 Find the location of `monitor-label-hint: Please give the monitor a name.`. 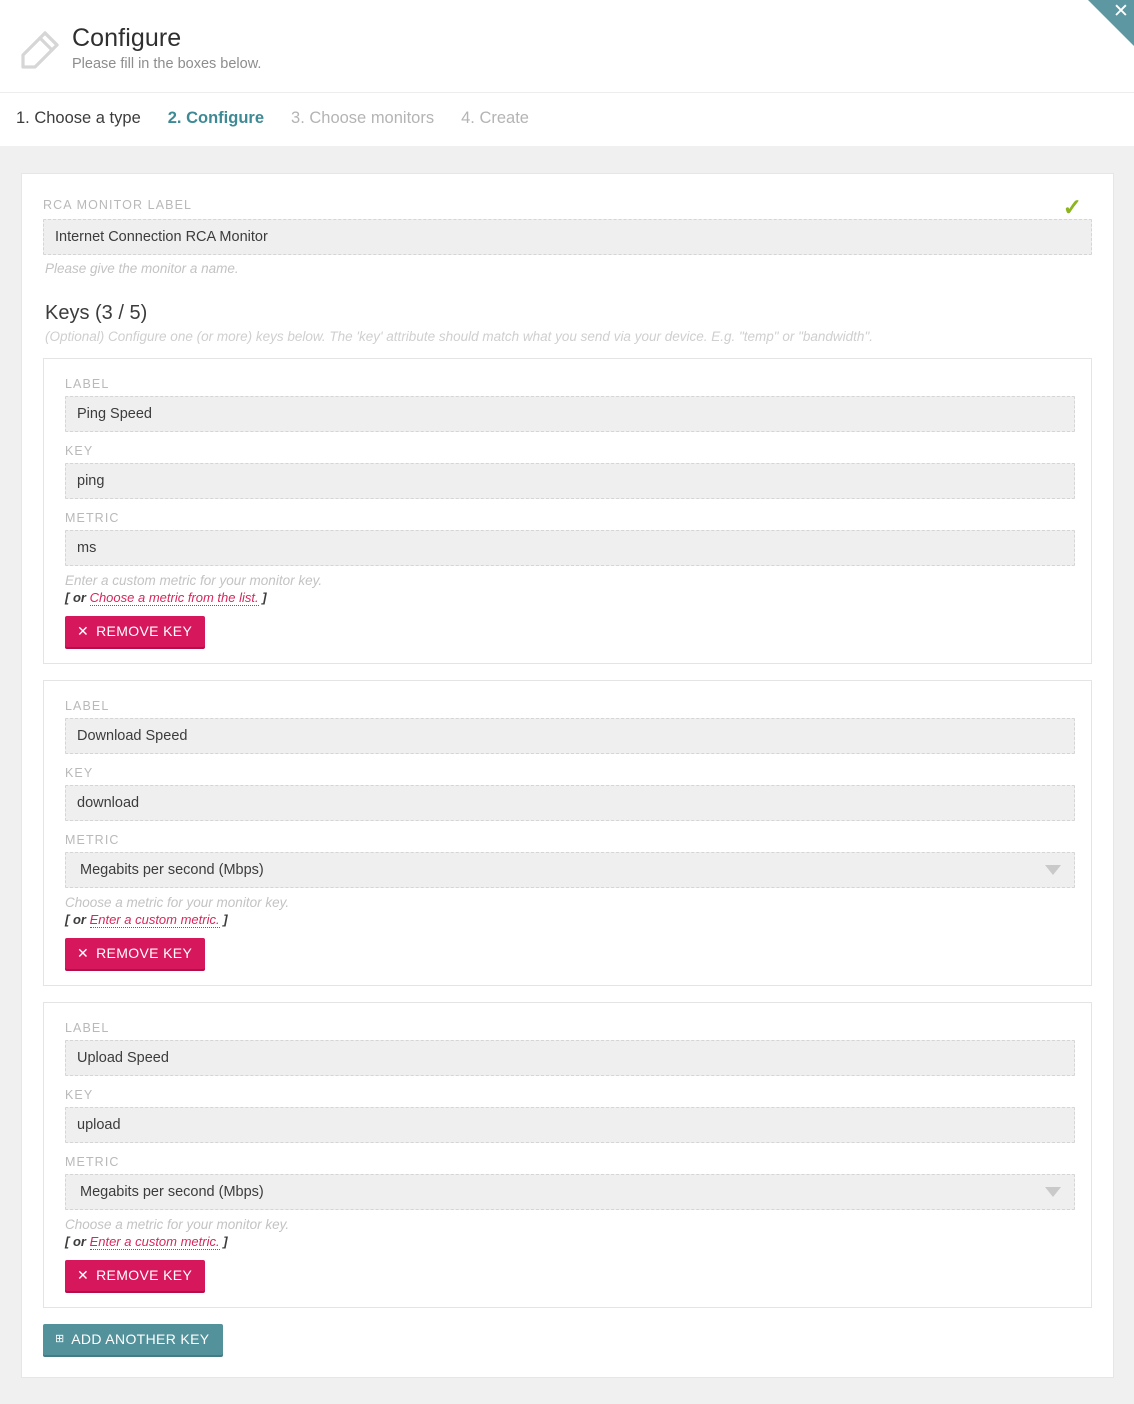

monitor-label-hint: Please give the monitor a name. is located at coordinates (142, 268).